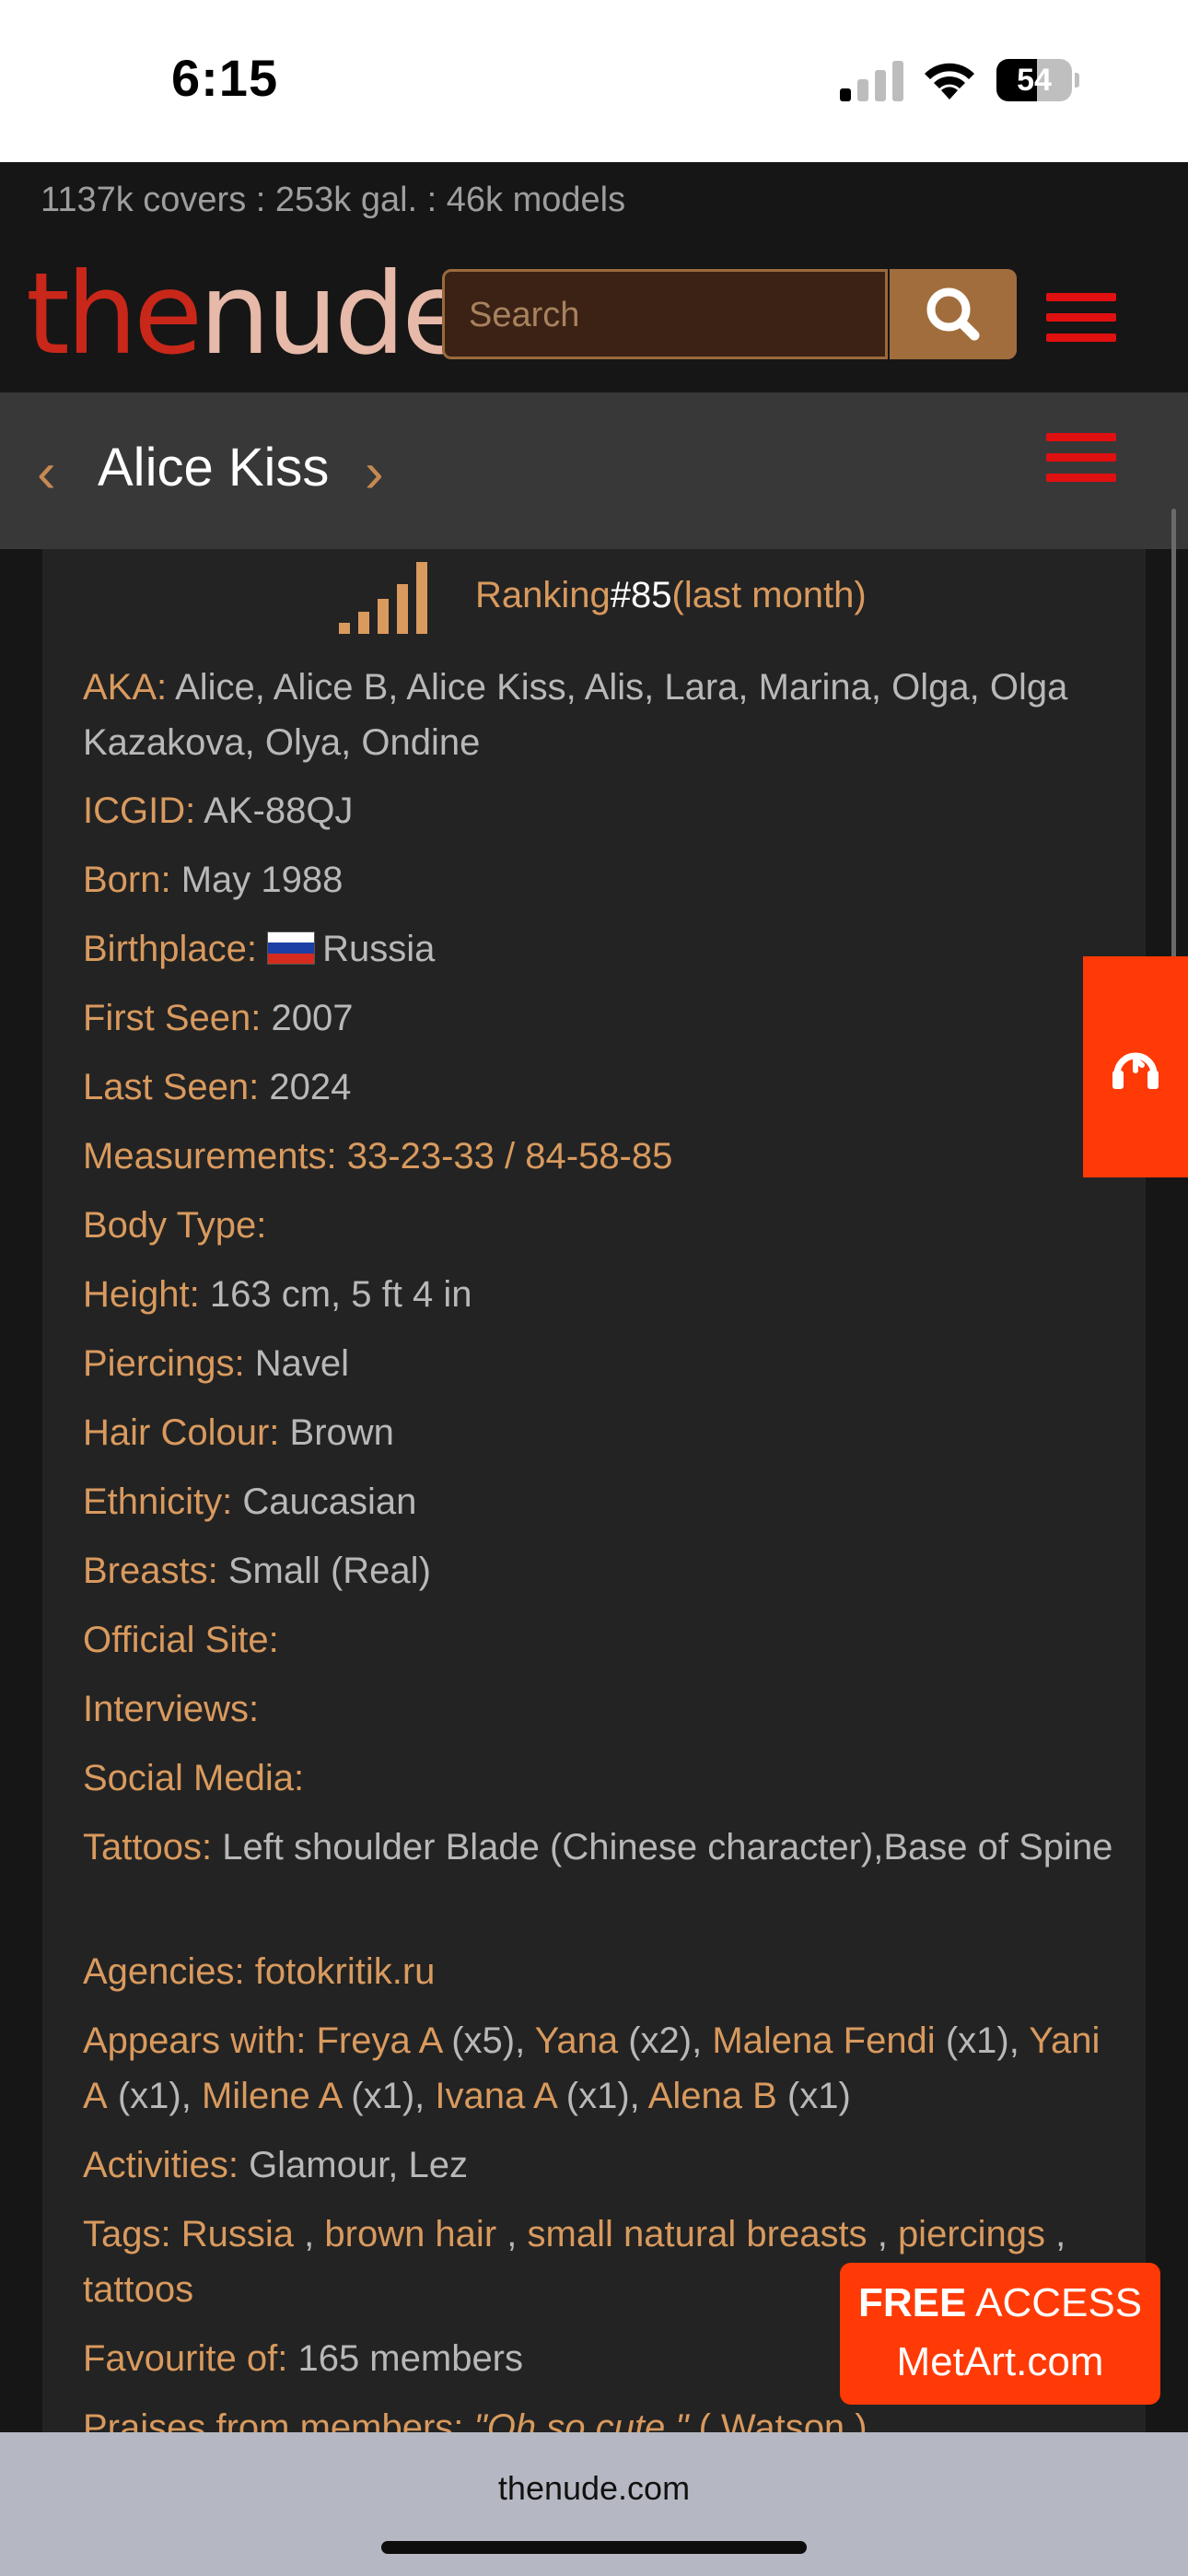 The height and width of the screenshot is (2576, 1188). I want to click on appears-with-link: Alena B, so click(712, 2096).